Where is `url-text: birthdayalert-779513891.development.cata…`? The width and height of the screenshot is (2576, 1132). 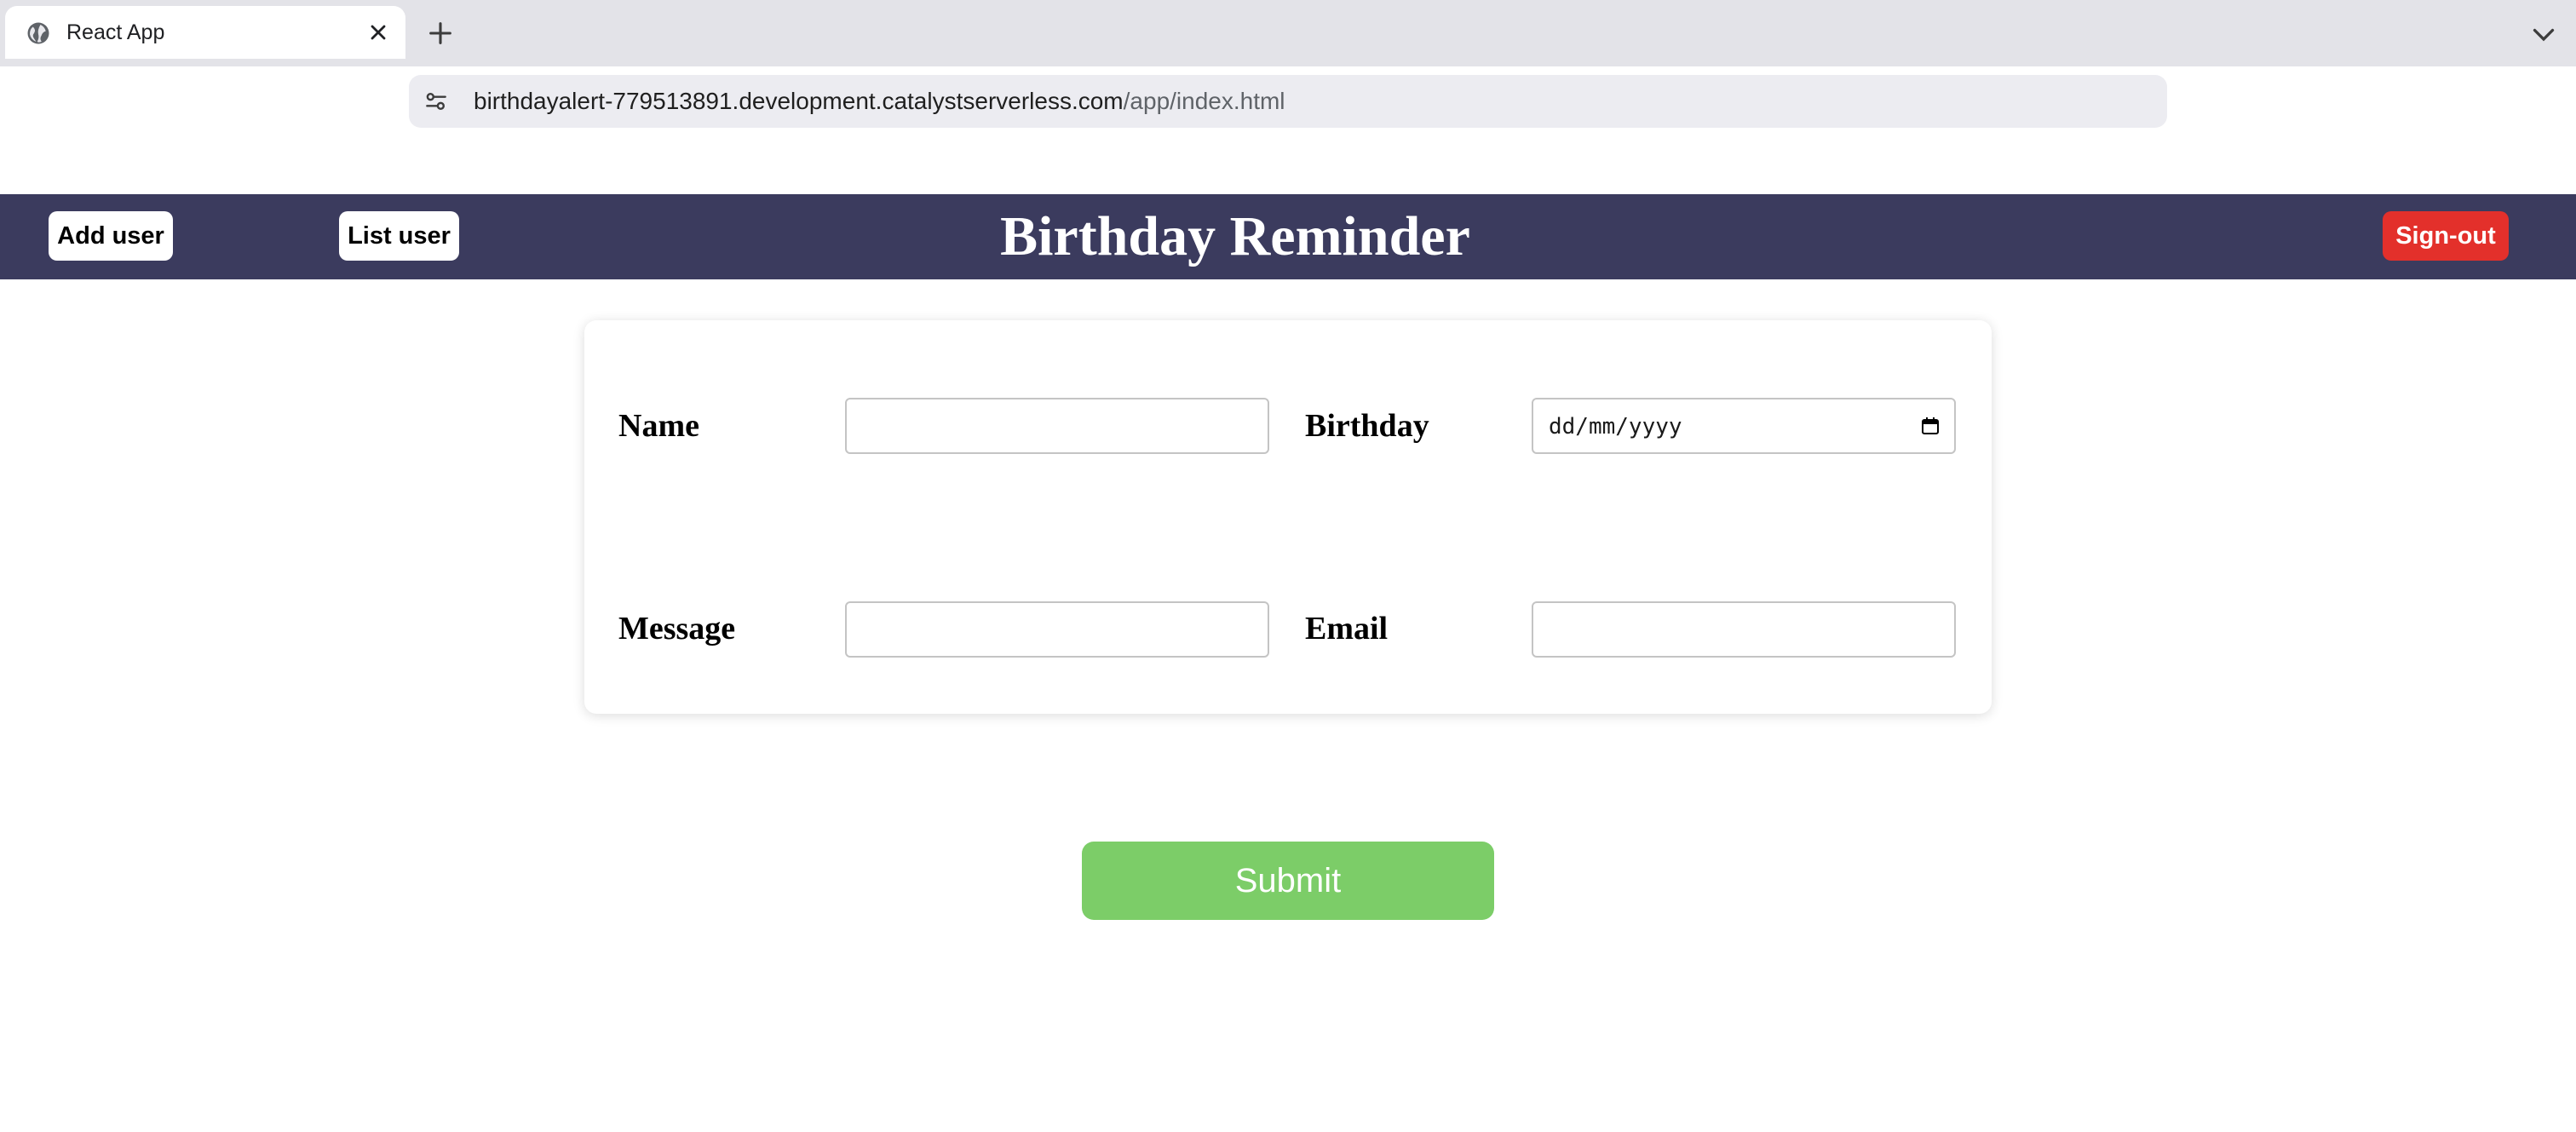
url-text: birthdayalert-779513891.development.cata… is located at coordinates (880, 101).